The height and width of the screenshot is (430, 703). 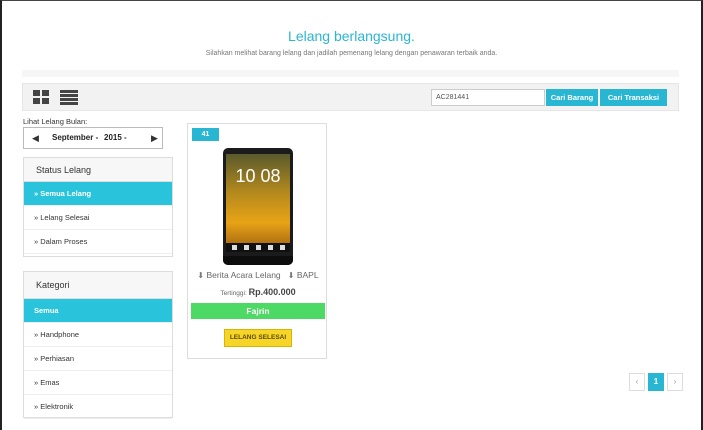 What do you see at coordinates (258, 338) in the screenshot?
I see `lelang-selesai-button: LELANG SELESAI` at bounding box center [258, 338].